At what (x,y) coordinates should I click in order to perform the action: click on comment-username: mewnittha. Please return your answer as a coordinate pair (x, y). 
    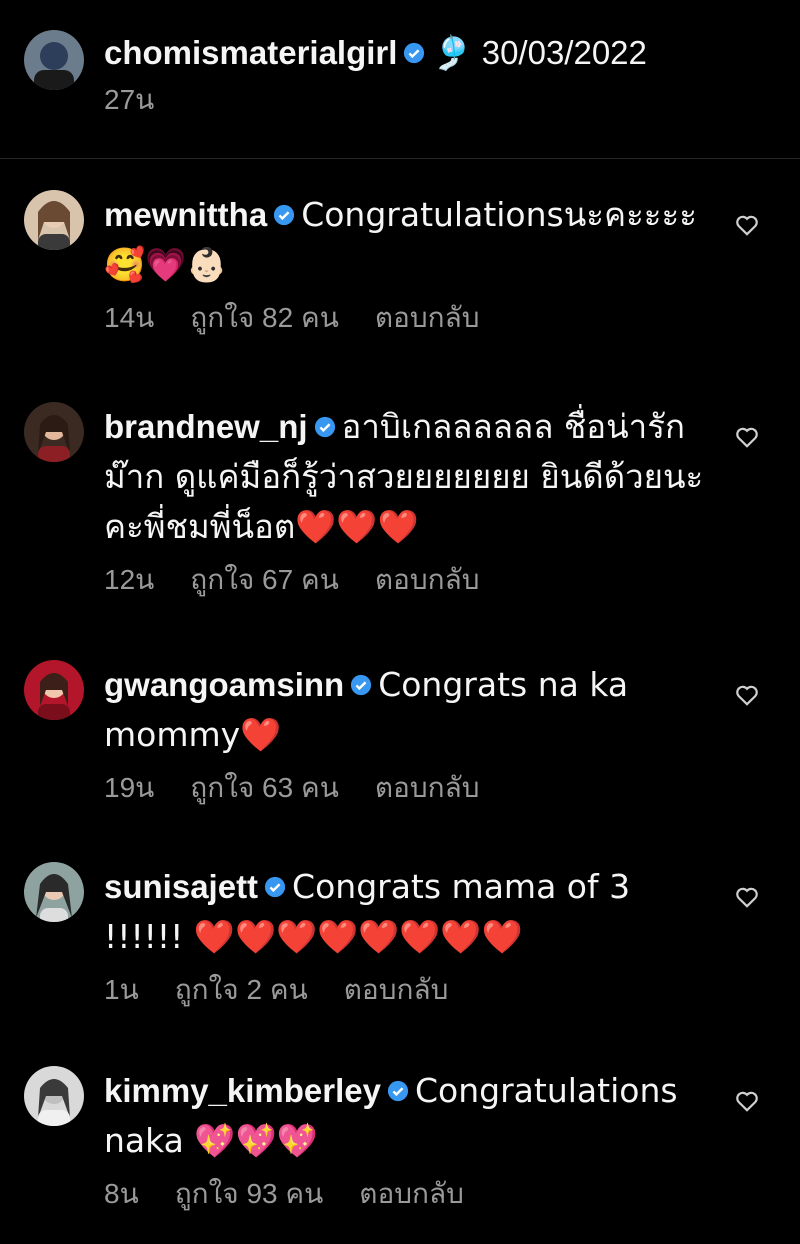
    Looking at the image, I should click on (185, 214).